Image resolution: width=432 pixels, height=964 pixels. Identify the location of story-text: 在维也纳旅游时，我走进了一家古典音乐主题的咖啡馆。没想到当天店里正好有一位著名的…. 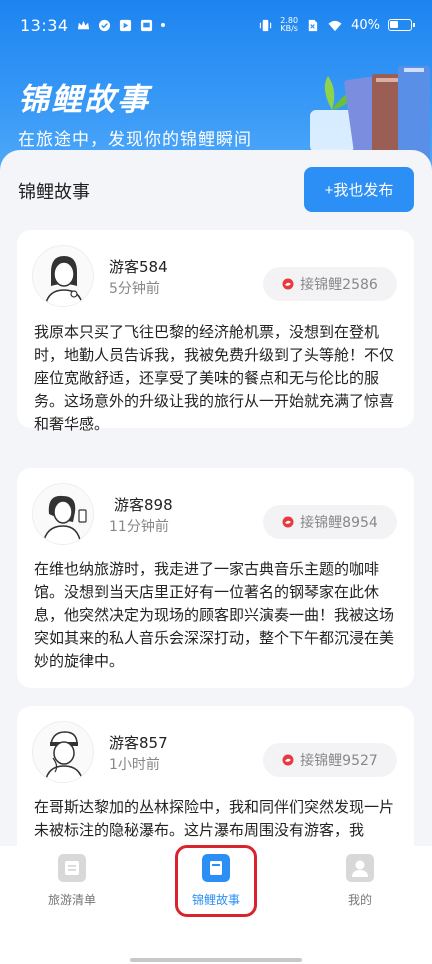
(214, 615).